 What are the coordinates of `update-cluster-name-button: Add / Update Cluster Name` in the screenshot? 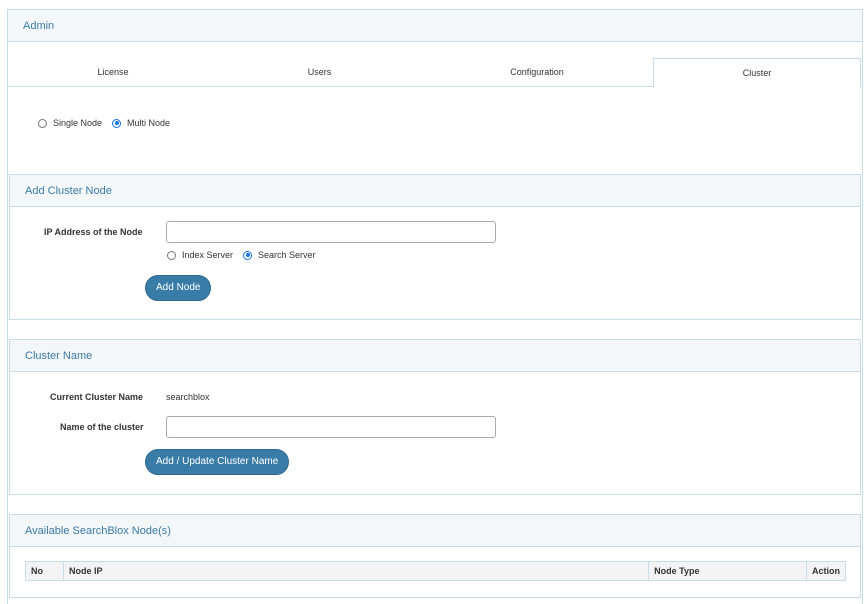 It's located at (217, 462).